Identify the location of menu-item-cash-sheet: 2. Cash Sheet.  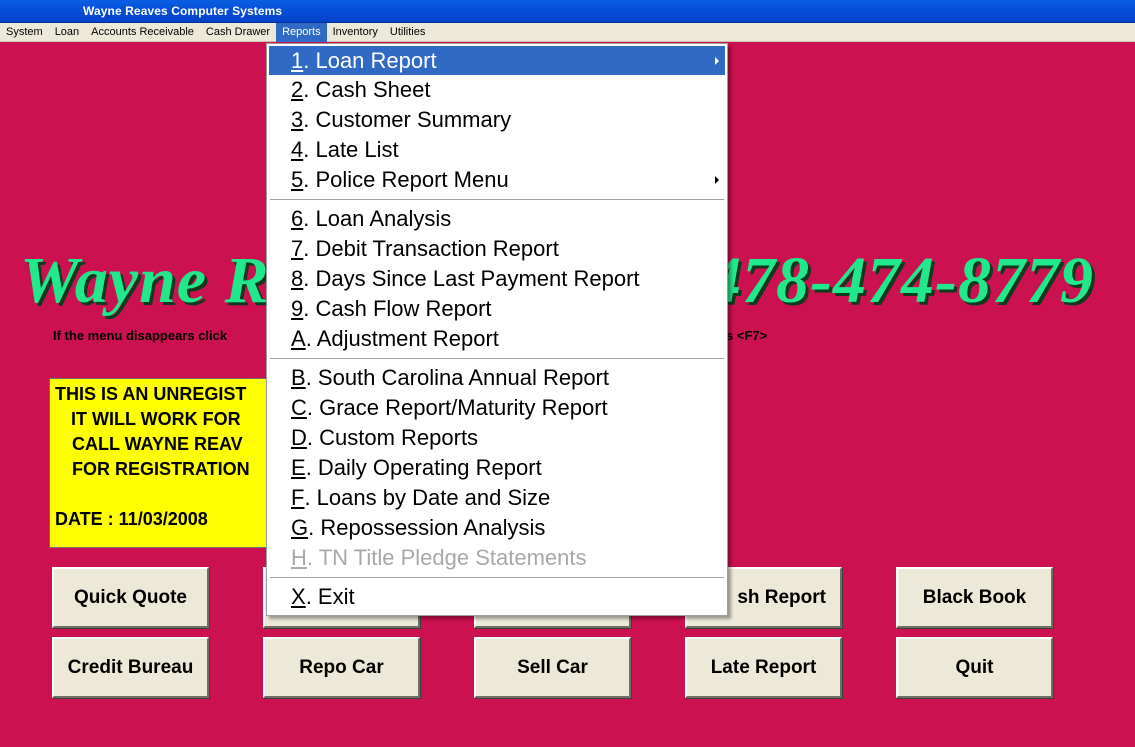
(497, 89).